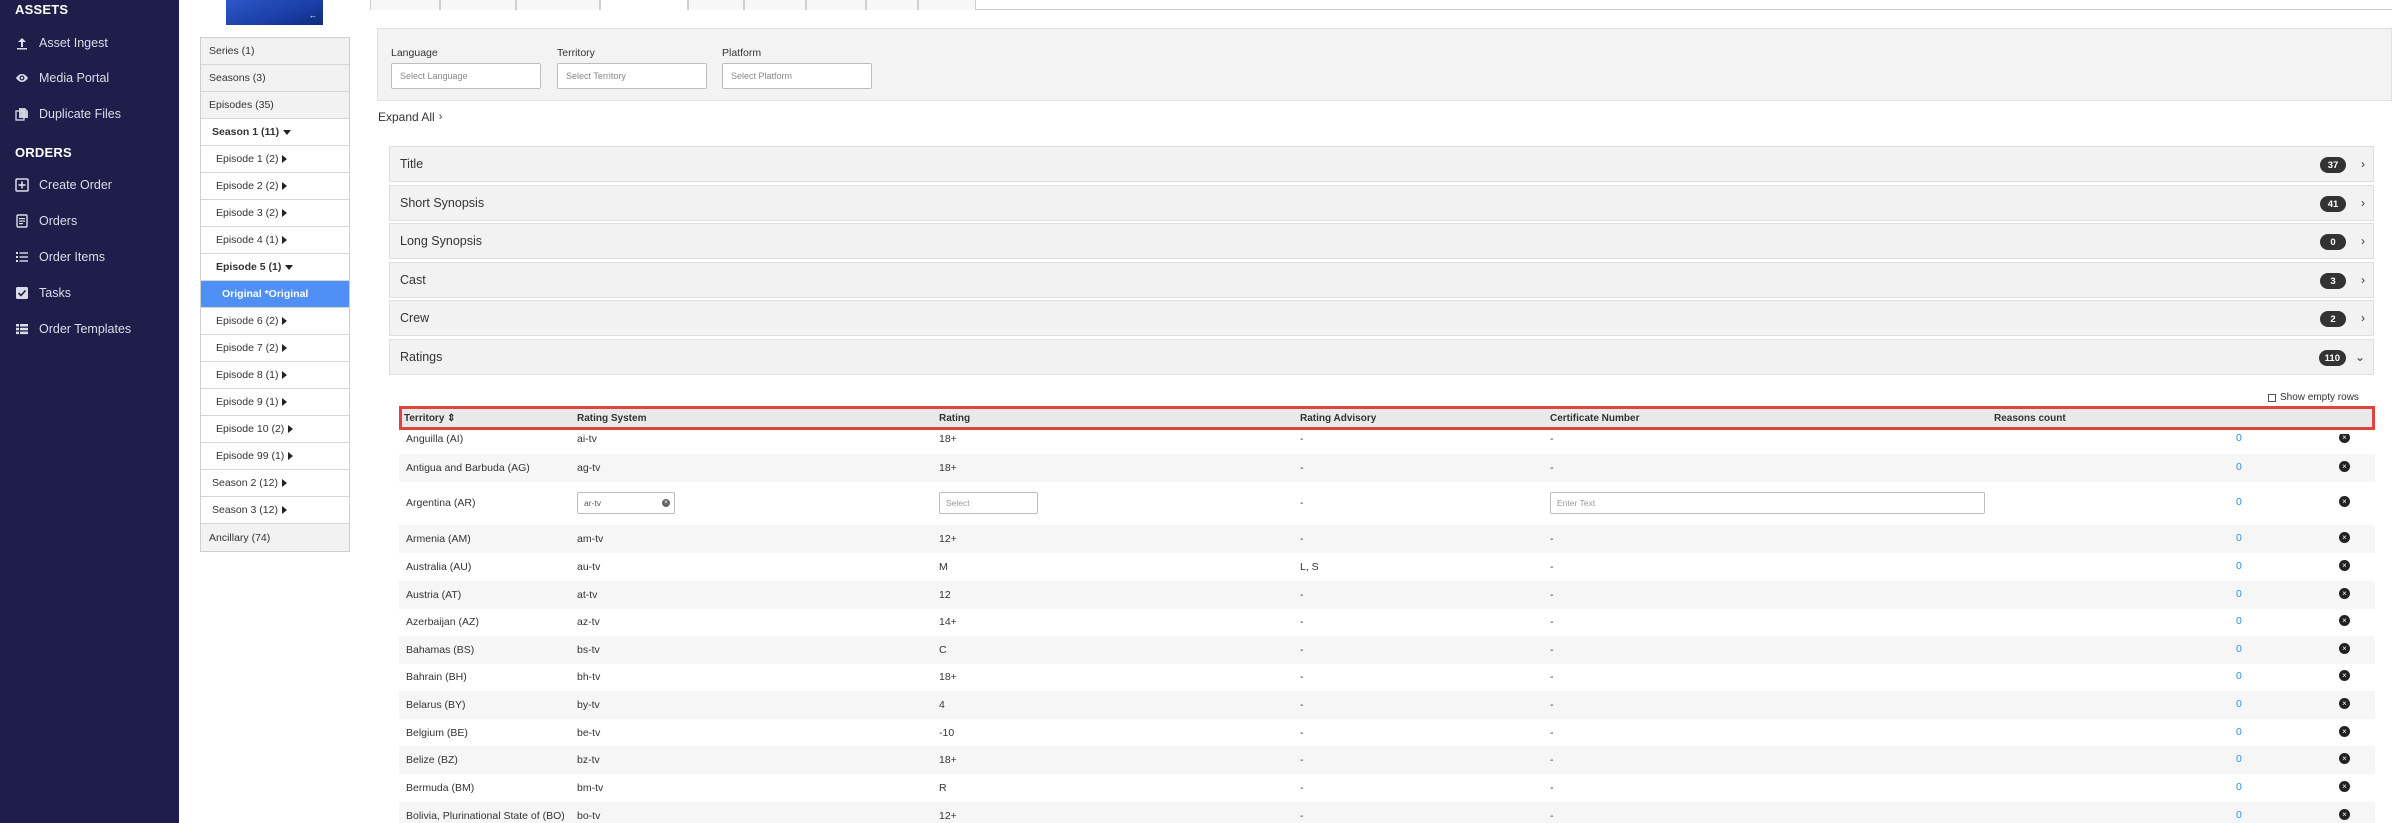 This screenshot has width=2392, height=823. I want to click on sidebar-item-orders: Orders, so click(89, 221).